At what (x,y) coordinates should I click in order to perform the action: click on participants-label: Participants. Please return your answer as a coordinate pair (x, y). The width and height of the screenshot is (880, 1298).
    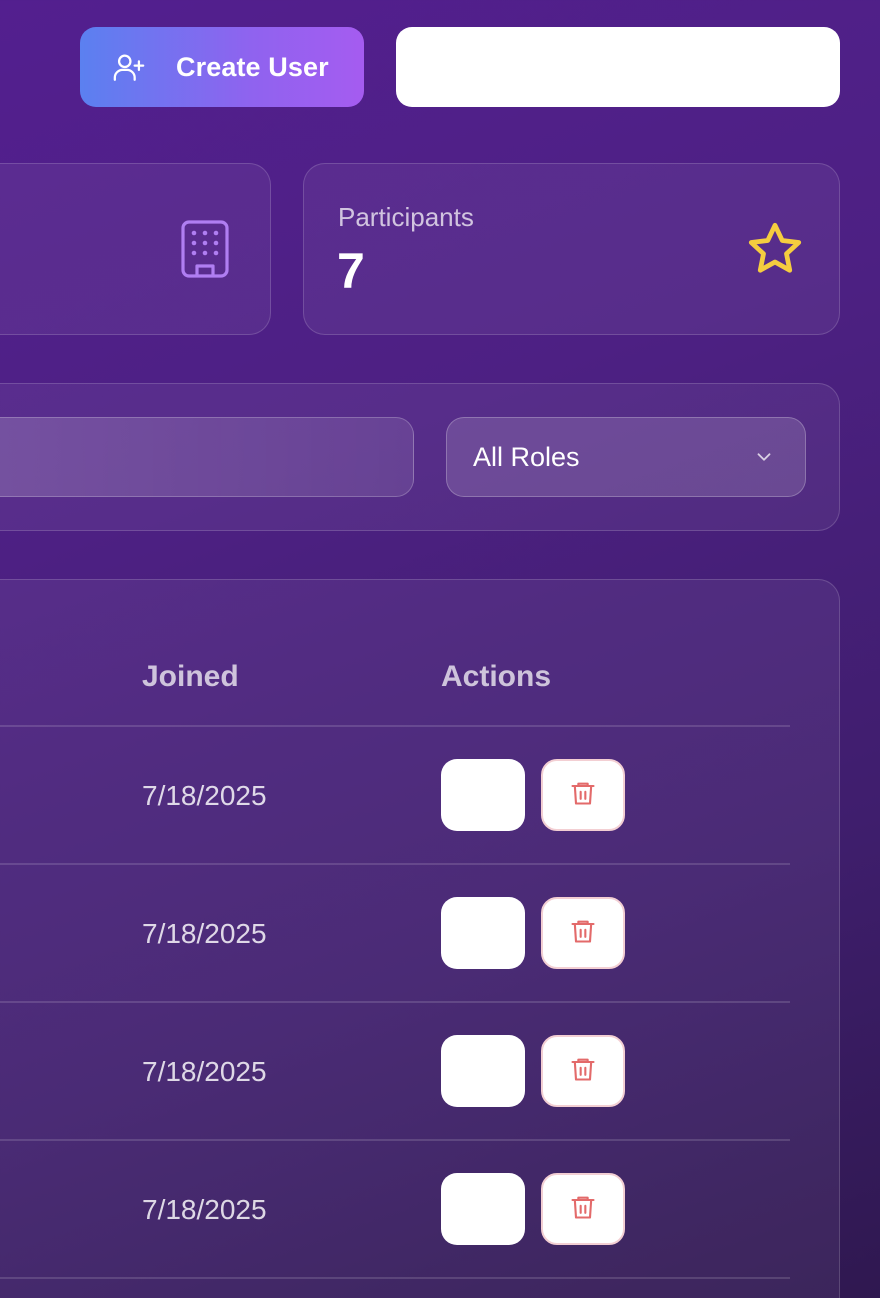
    Looking at the image, I should click on (406, 217).